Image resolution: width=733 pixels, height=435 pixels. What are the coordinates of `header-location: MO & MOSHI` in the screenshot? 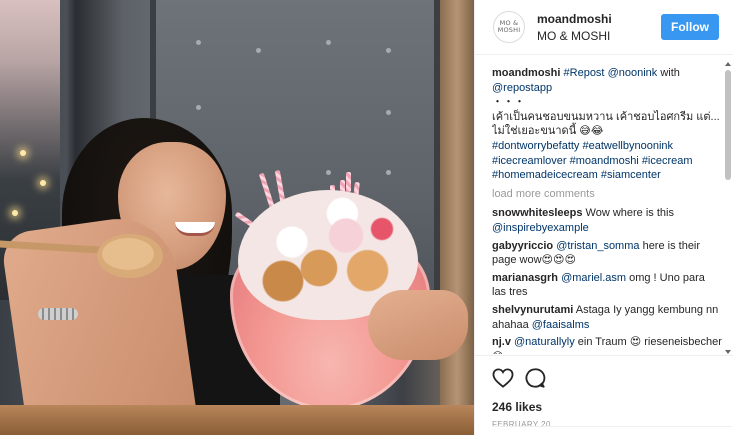 It's located at (599, 36).